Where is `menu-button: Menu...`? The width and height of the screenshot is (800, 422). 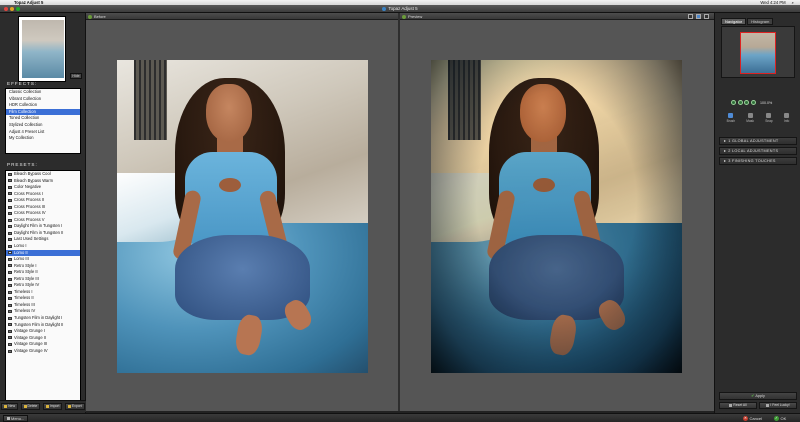 menu-button: Menu... is located at coordinates (16, 418).